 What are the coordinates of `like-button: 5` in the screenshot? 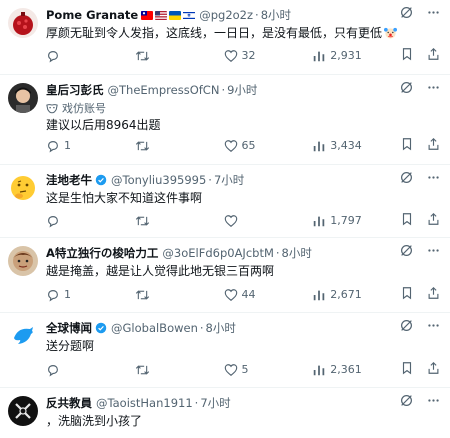 It's located at (249, 370).